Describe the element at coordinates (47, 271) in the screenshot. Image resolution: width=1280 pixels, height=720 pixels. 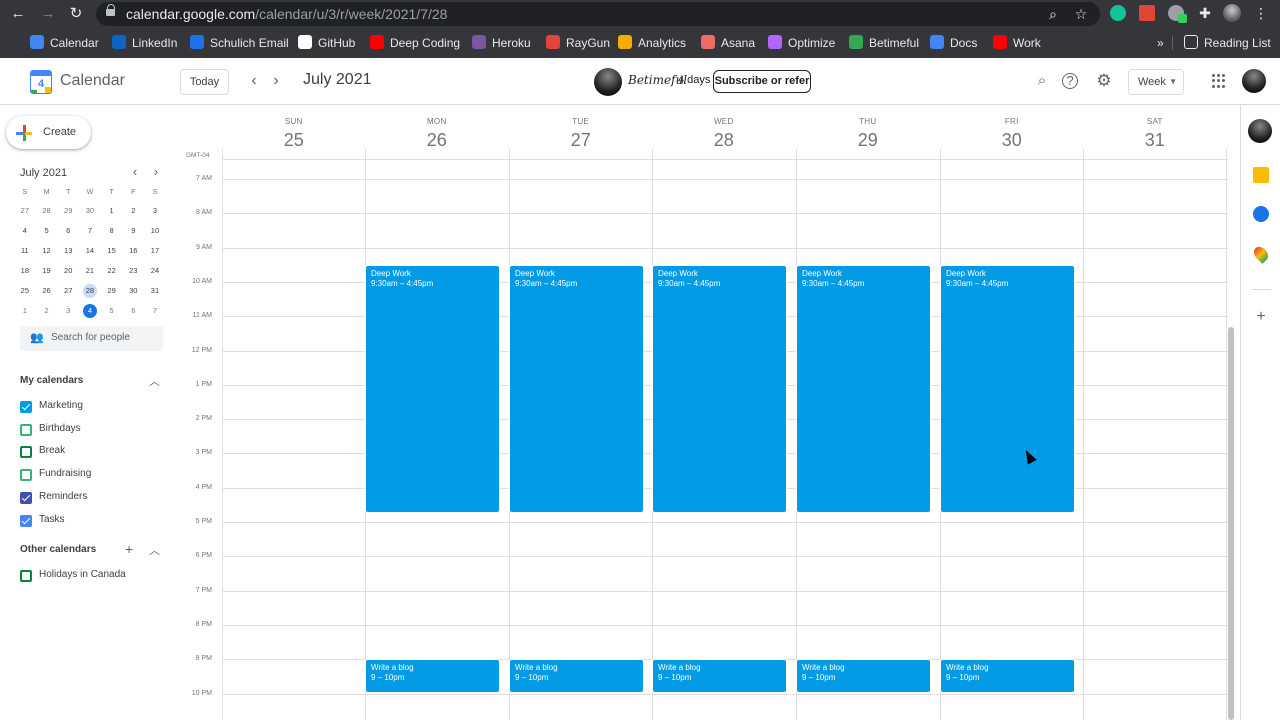
I see `mini-calendar-day: 19` at that location.